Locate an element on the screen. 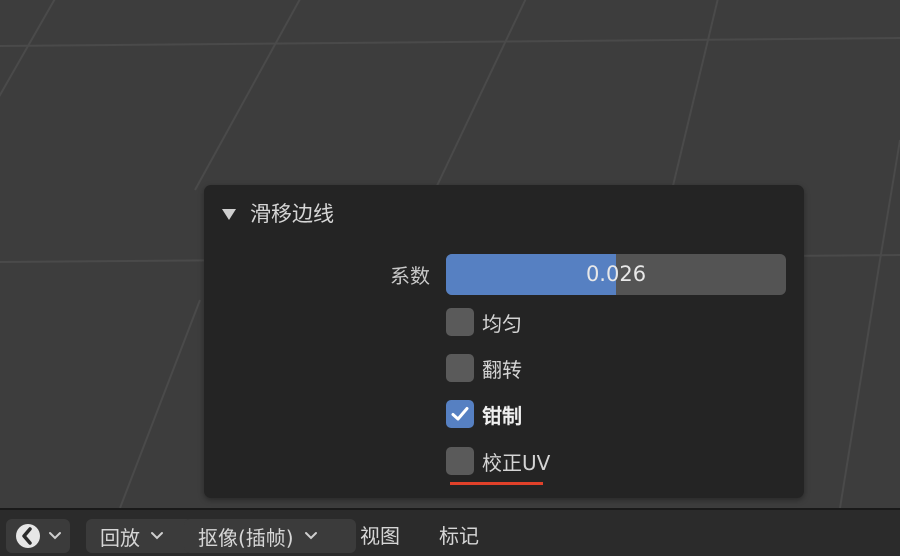  marker-menu: 标记 is located at coordinates (459, 536).